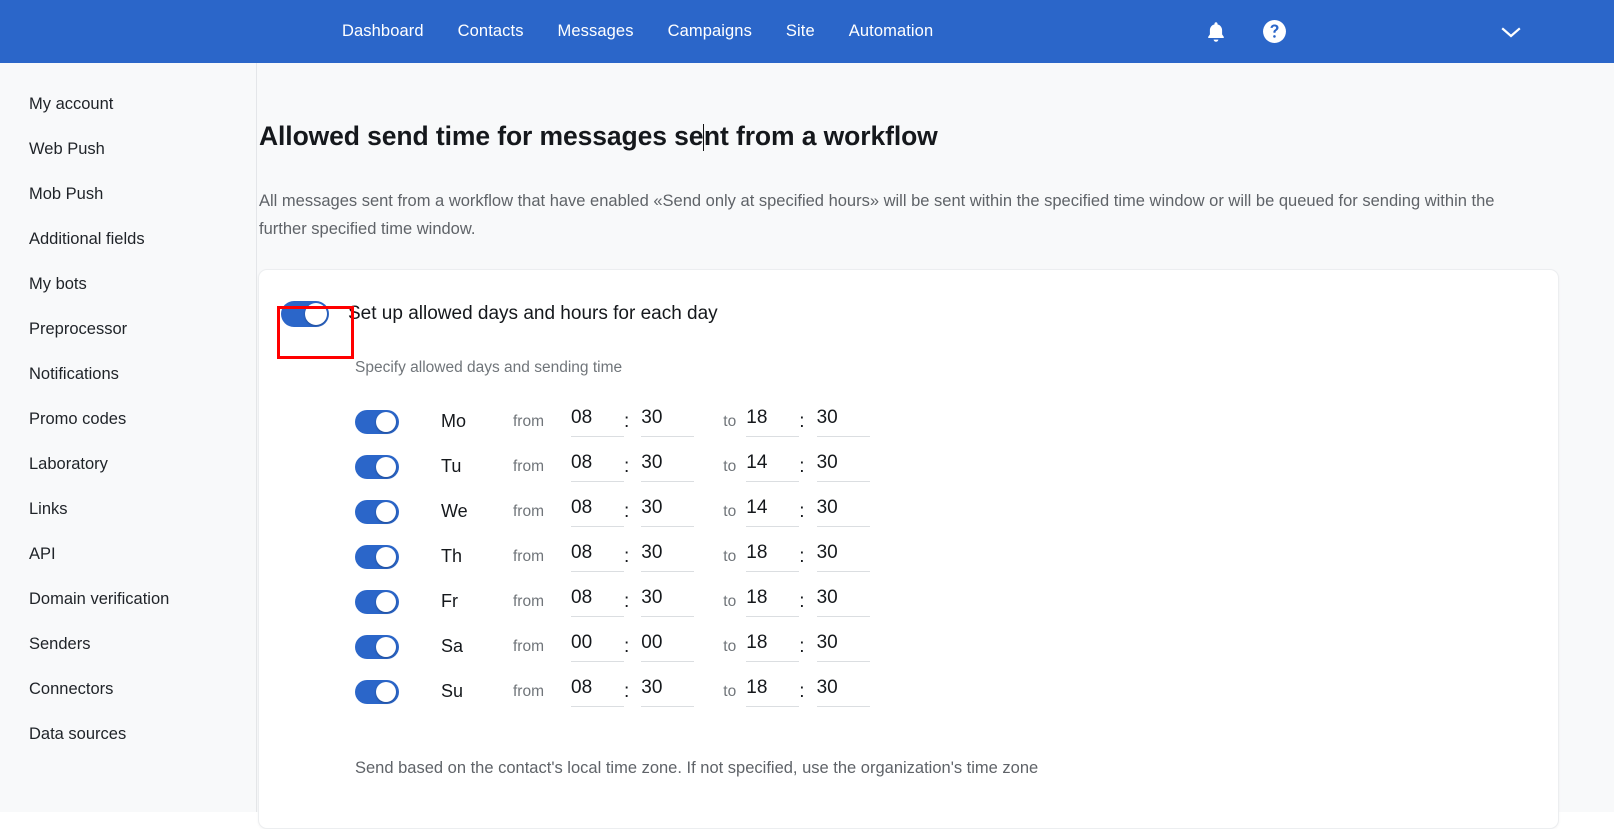 This screenshot has width=1614, height=829. I want to click on tu-to-minute-input: 30, so click(843, 467).